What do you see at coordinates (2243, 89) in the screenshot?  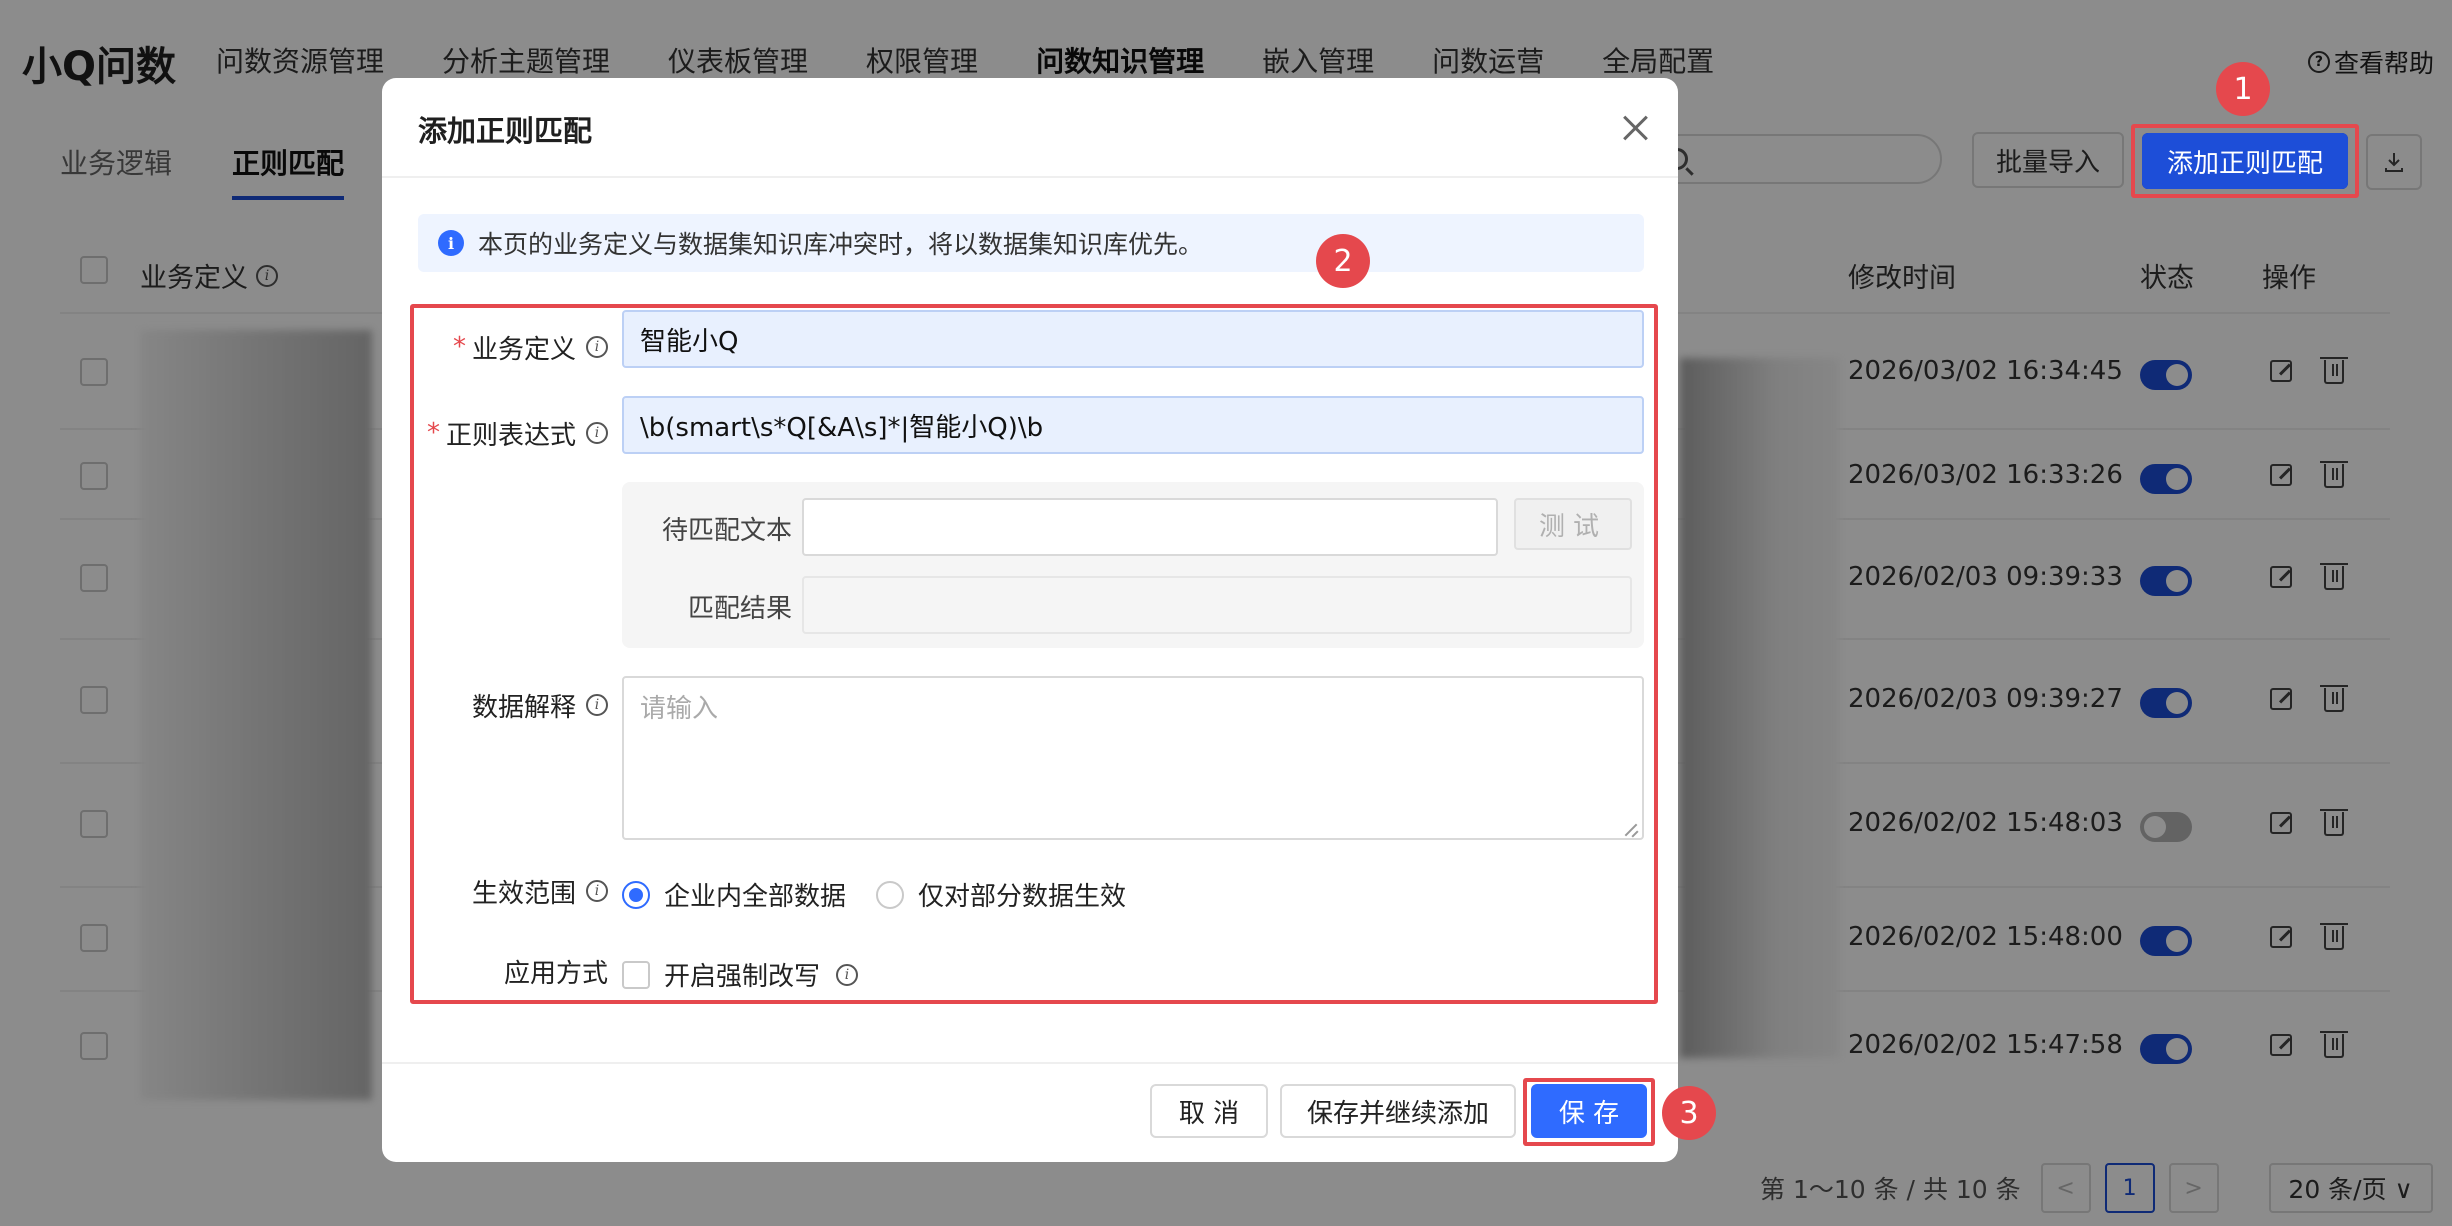 I see `step-badge-1: 1` at bounding box center [2243, 89].